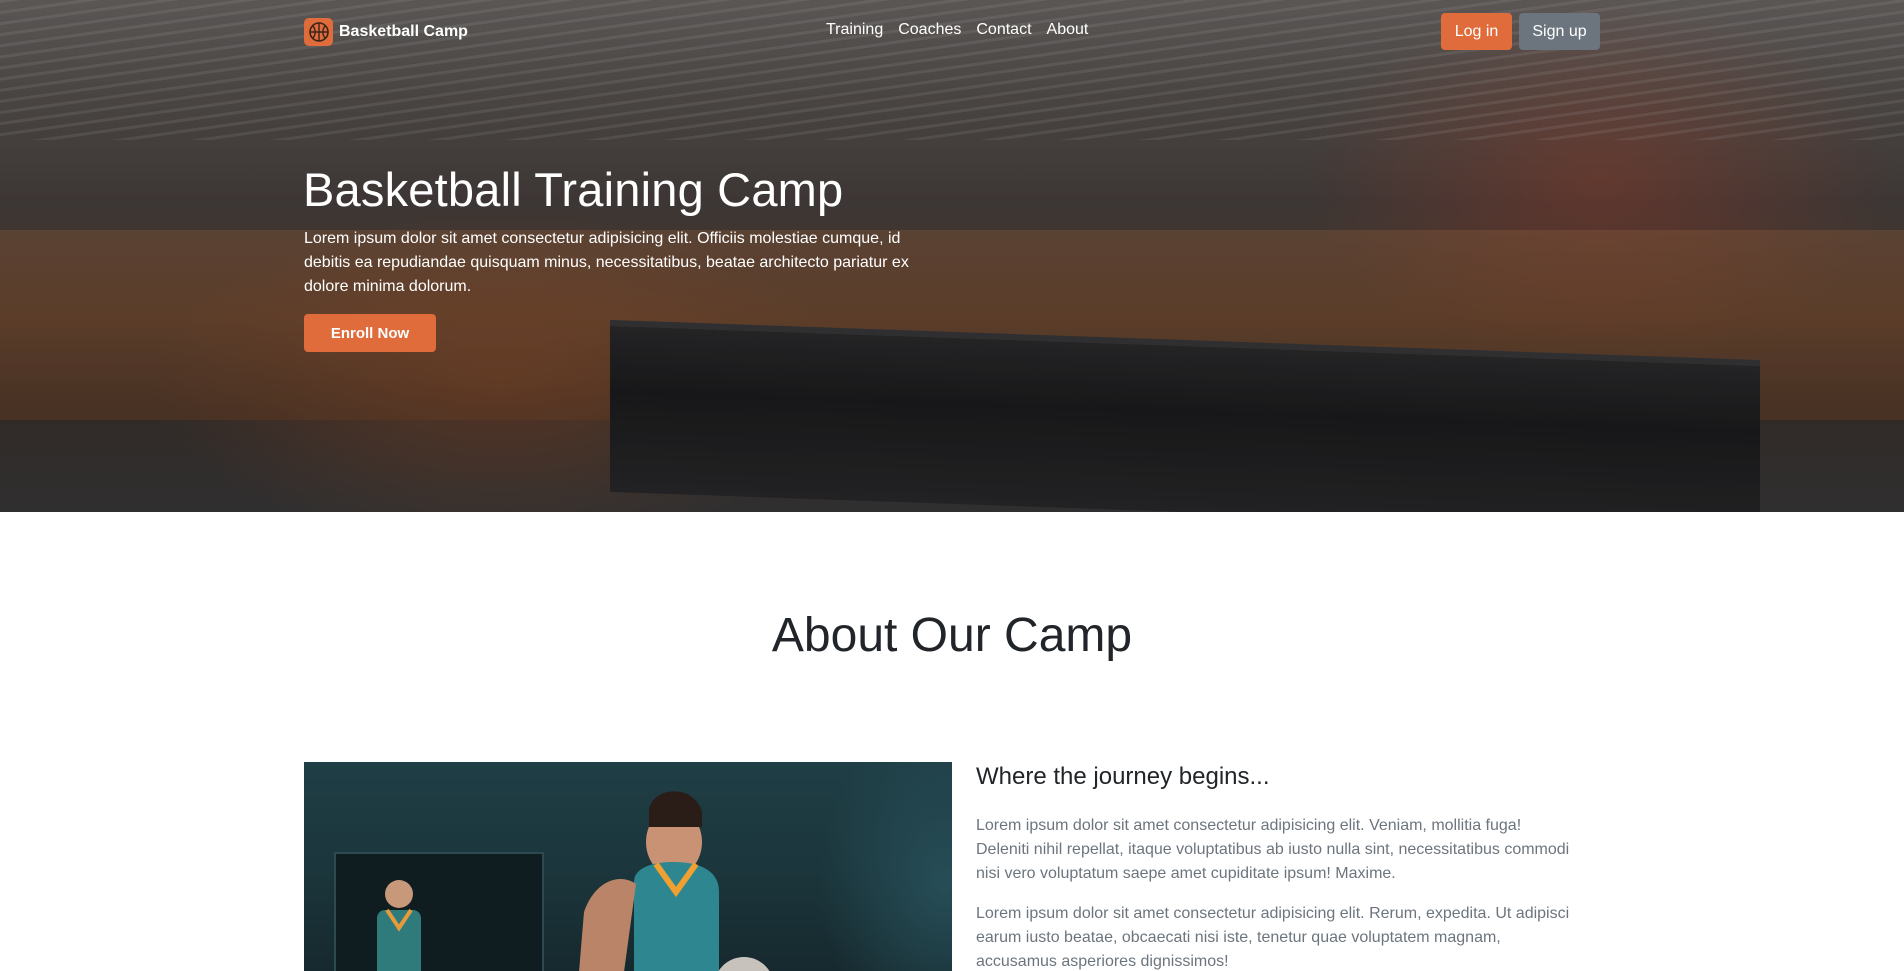 This screenshot has height=971, width=1904. Describe the element at coordinates (1559, 31) in the screenshot. I see `signup-button: Sign up` at that location.